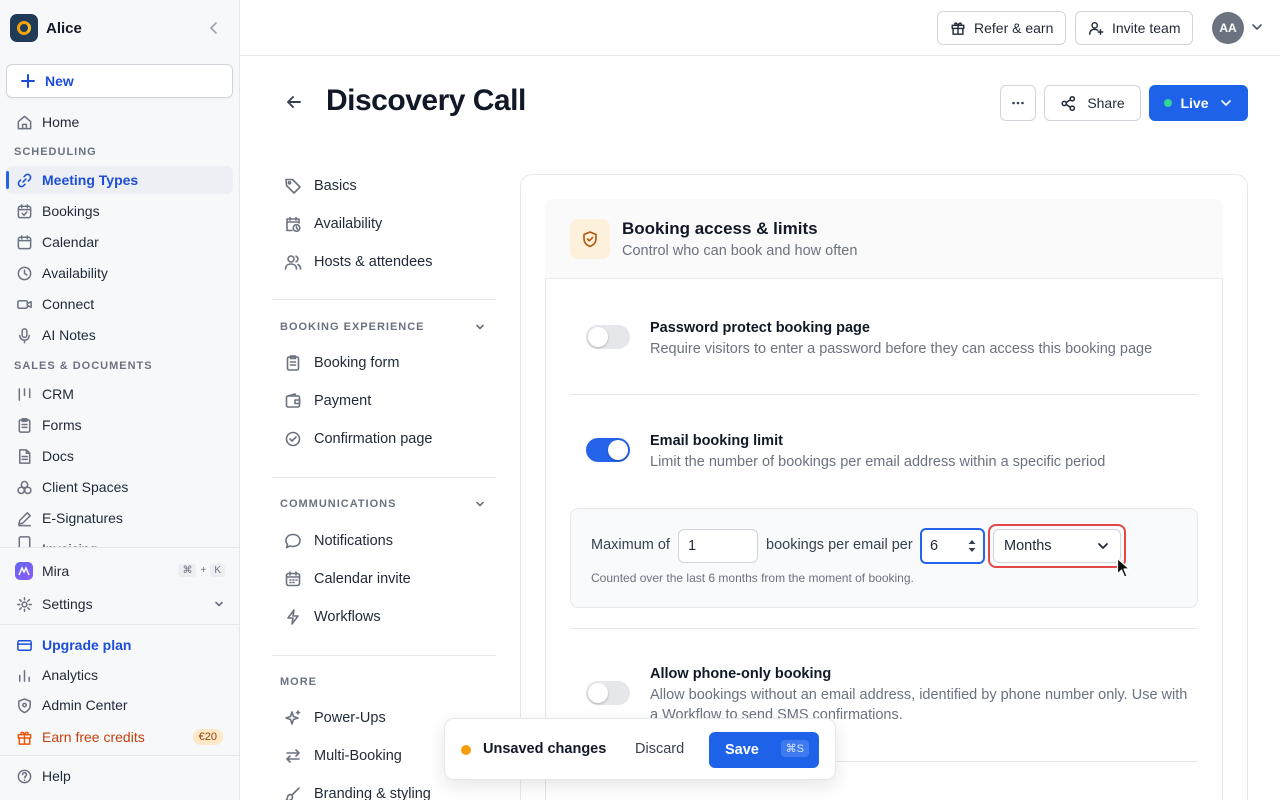  I want to click on check-circle-icon, so click(293, 439).